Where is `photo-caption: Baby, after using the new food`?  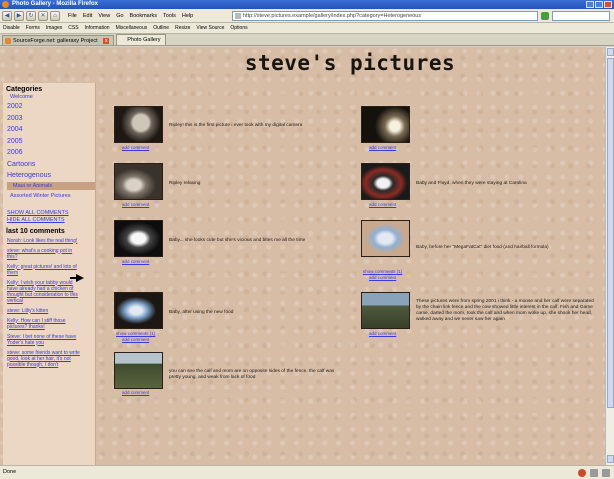 photo-caption: Baby, after using the new food is located at coordinates (201, 312).